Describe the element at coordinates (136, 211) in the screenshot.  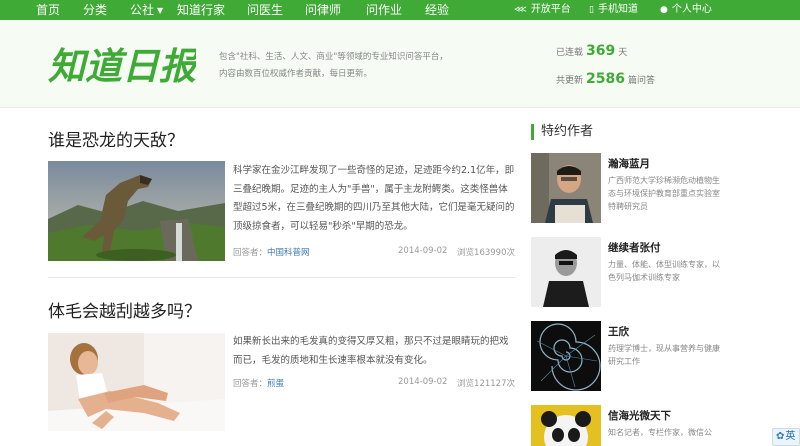
I see `article-image-dinosaur` at that location.